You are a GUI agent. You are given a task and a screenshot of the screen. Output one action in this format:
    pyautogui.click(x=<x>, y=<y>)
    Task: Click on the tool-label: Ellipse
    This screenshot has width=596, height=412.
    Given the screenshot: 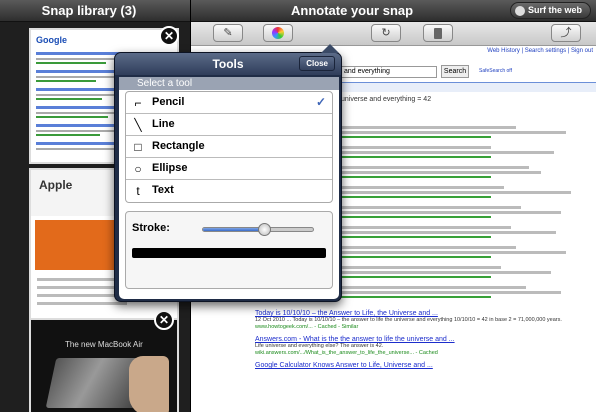 What is the action you would take?
    pyautogui.click(x=170, y=168)
    